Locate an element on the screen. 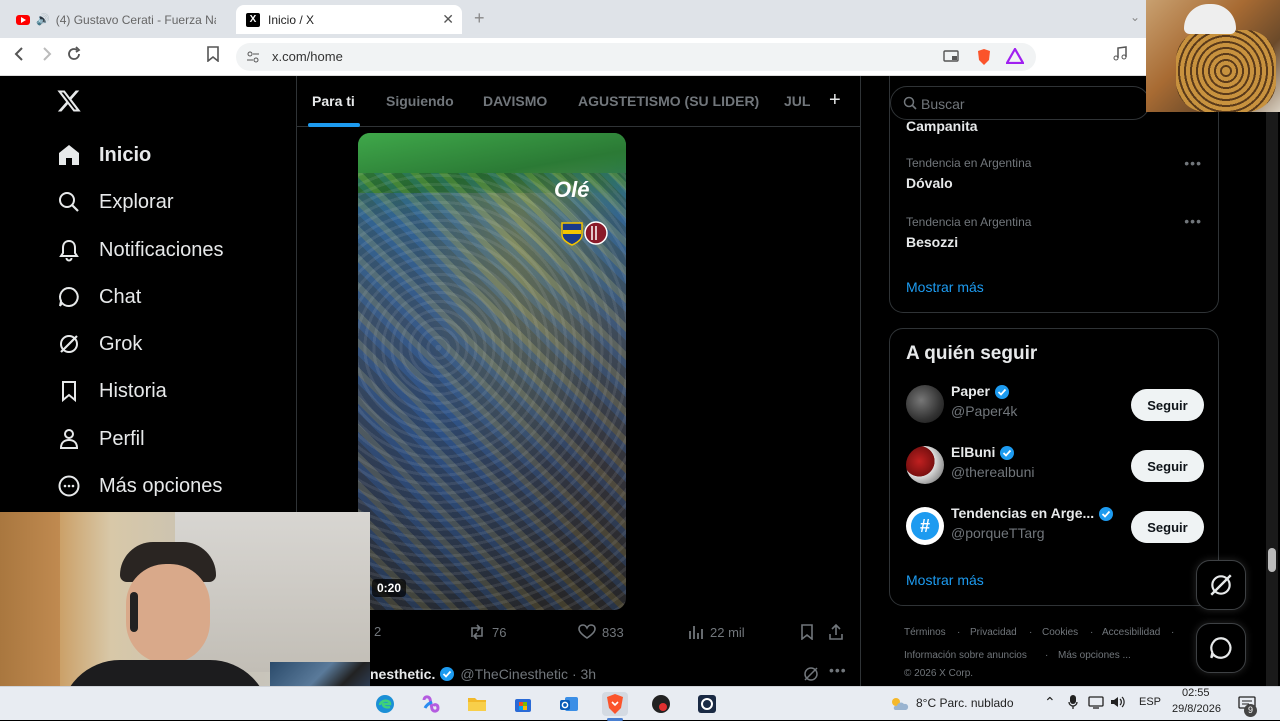 Image resolution: width=1280 pixels, height=721 pixels. x-logo is located at coordinates (69, 103).